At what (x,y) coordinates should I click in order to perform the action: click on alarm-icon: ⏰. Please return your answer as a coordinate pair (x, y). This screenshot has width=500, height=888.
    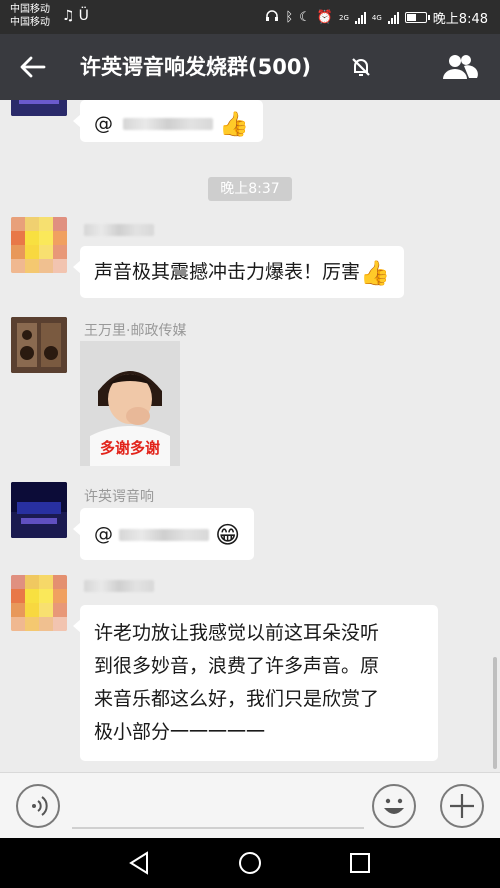
    Looking at the image, I should click on (325, 17).